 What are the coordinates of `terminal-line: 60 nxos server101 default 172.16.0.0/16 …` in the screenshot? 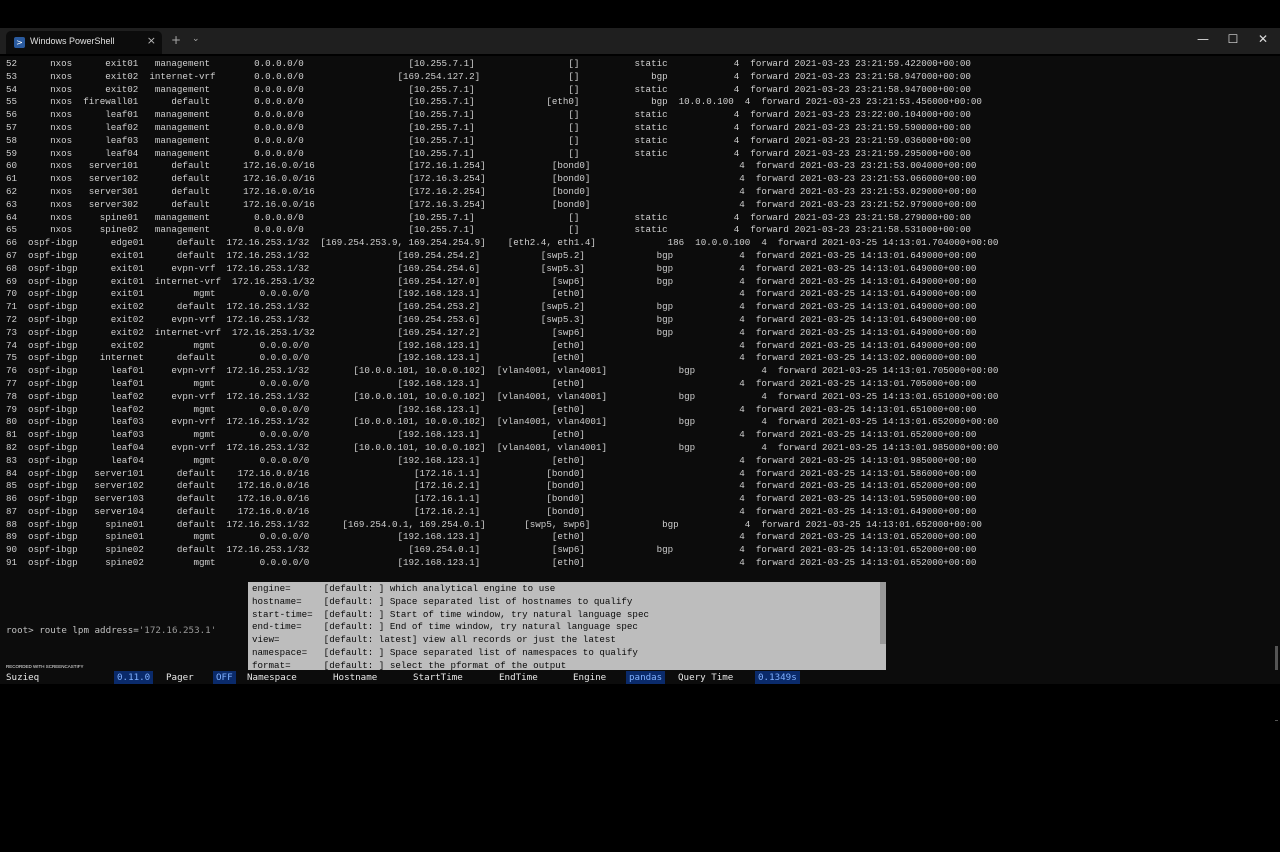 It's located at (491, 166).